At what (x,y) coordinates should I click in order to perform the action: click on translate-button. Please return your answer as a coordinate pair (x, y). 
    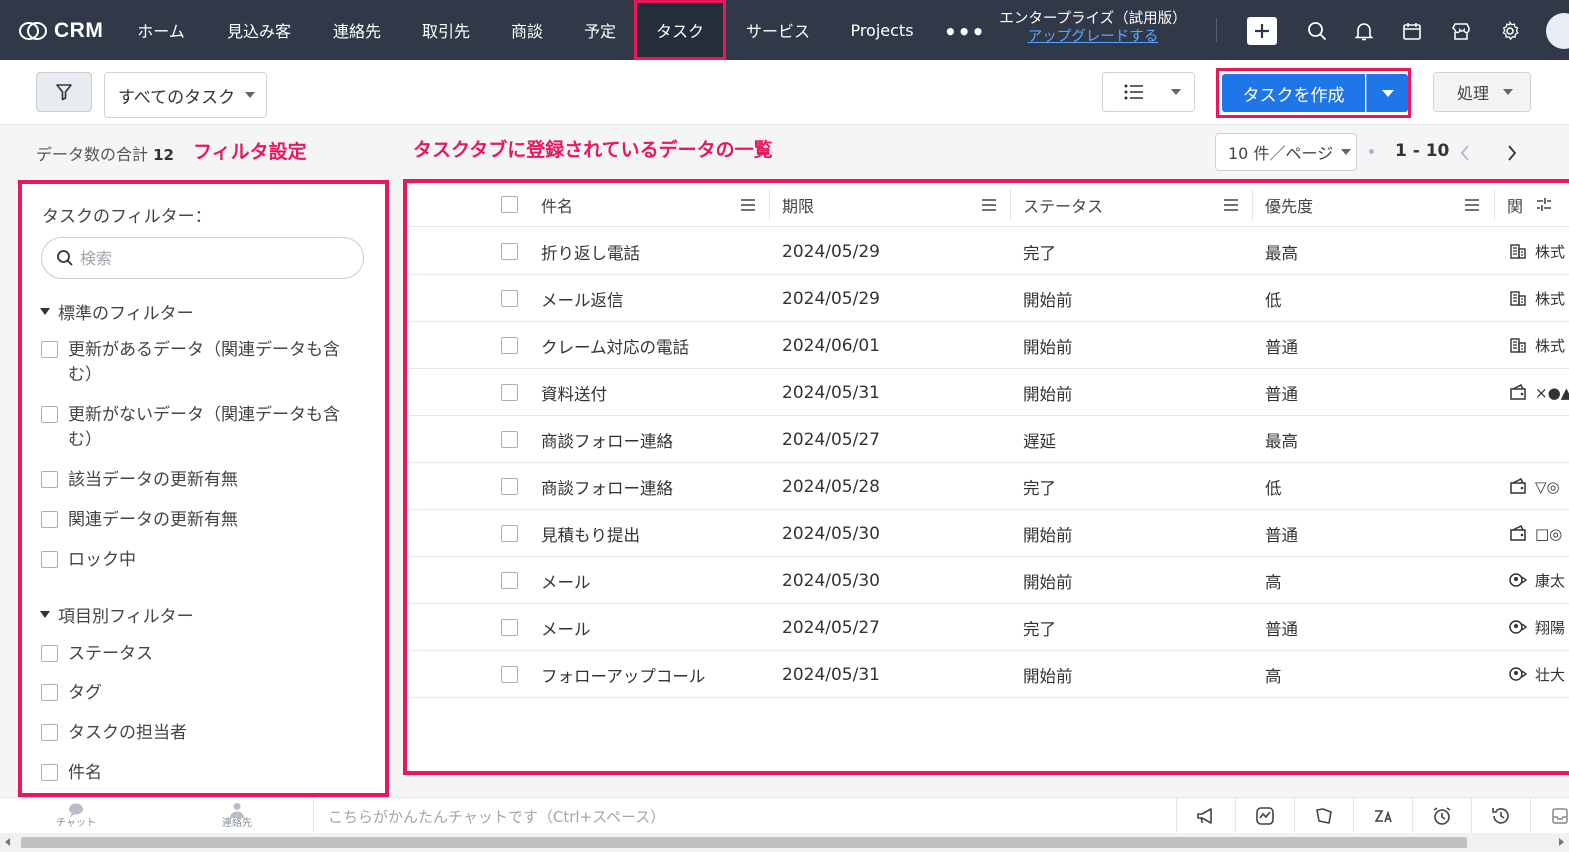
    Looking at the image, I should click on (1382, 816).